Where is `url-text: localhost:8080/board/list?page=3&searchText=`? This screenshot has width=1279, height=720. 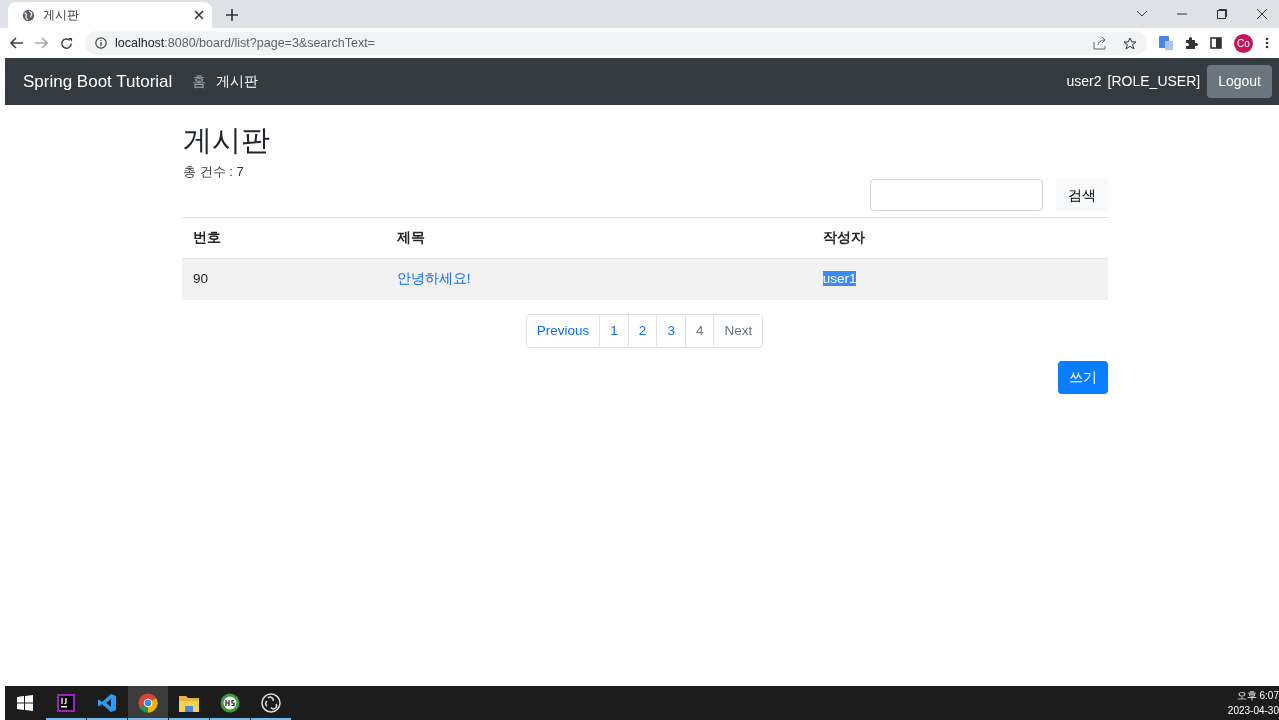
url-text: localhost:8080/board/list?page=3&searchText= is located at coordinates (245, 43).